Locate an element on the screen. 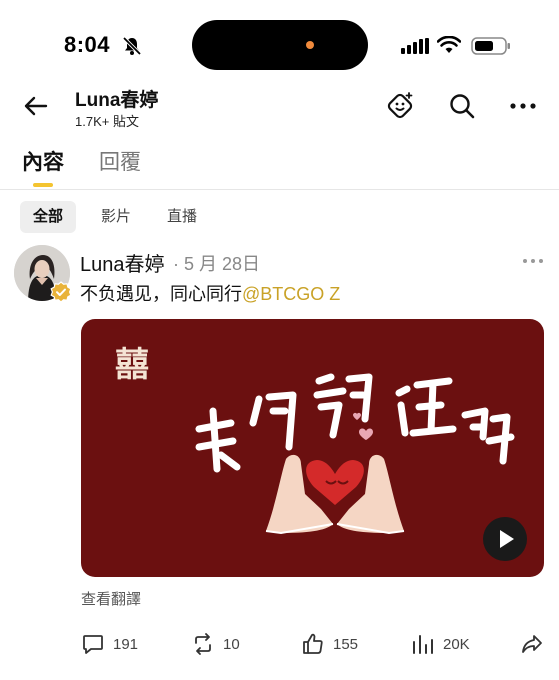 Image resolution: width=559 pixels, height=680 pixels. tab-replies: 回覆 is located at coordinates (120, 161).